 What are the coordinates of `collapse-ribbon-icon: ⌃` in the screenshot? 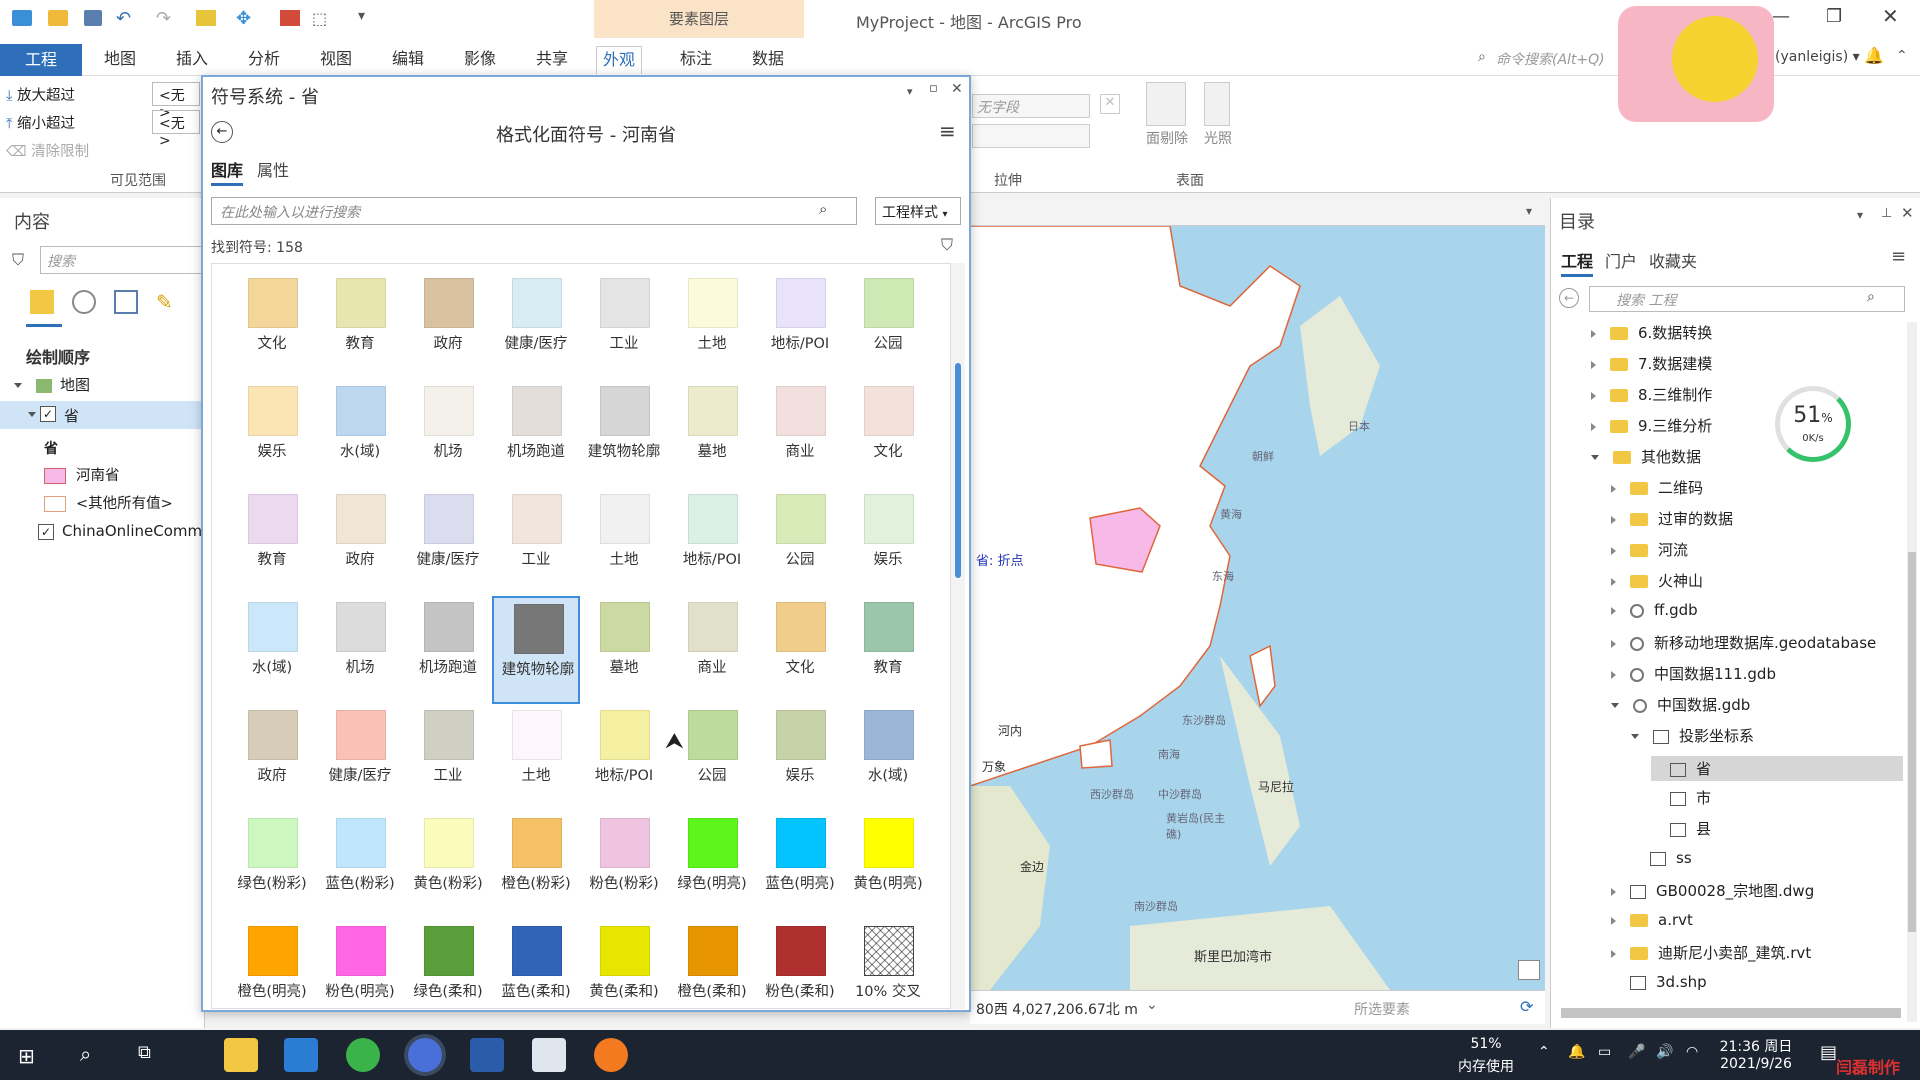 It's located at (1902, 56).